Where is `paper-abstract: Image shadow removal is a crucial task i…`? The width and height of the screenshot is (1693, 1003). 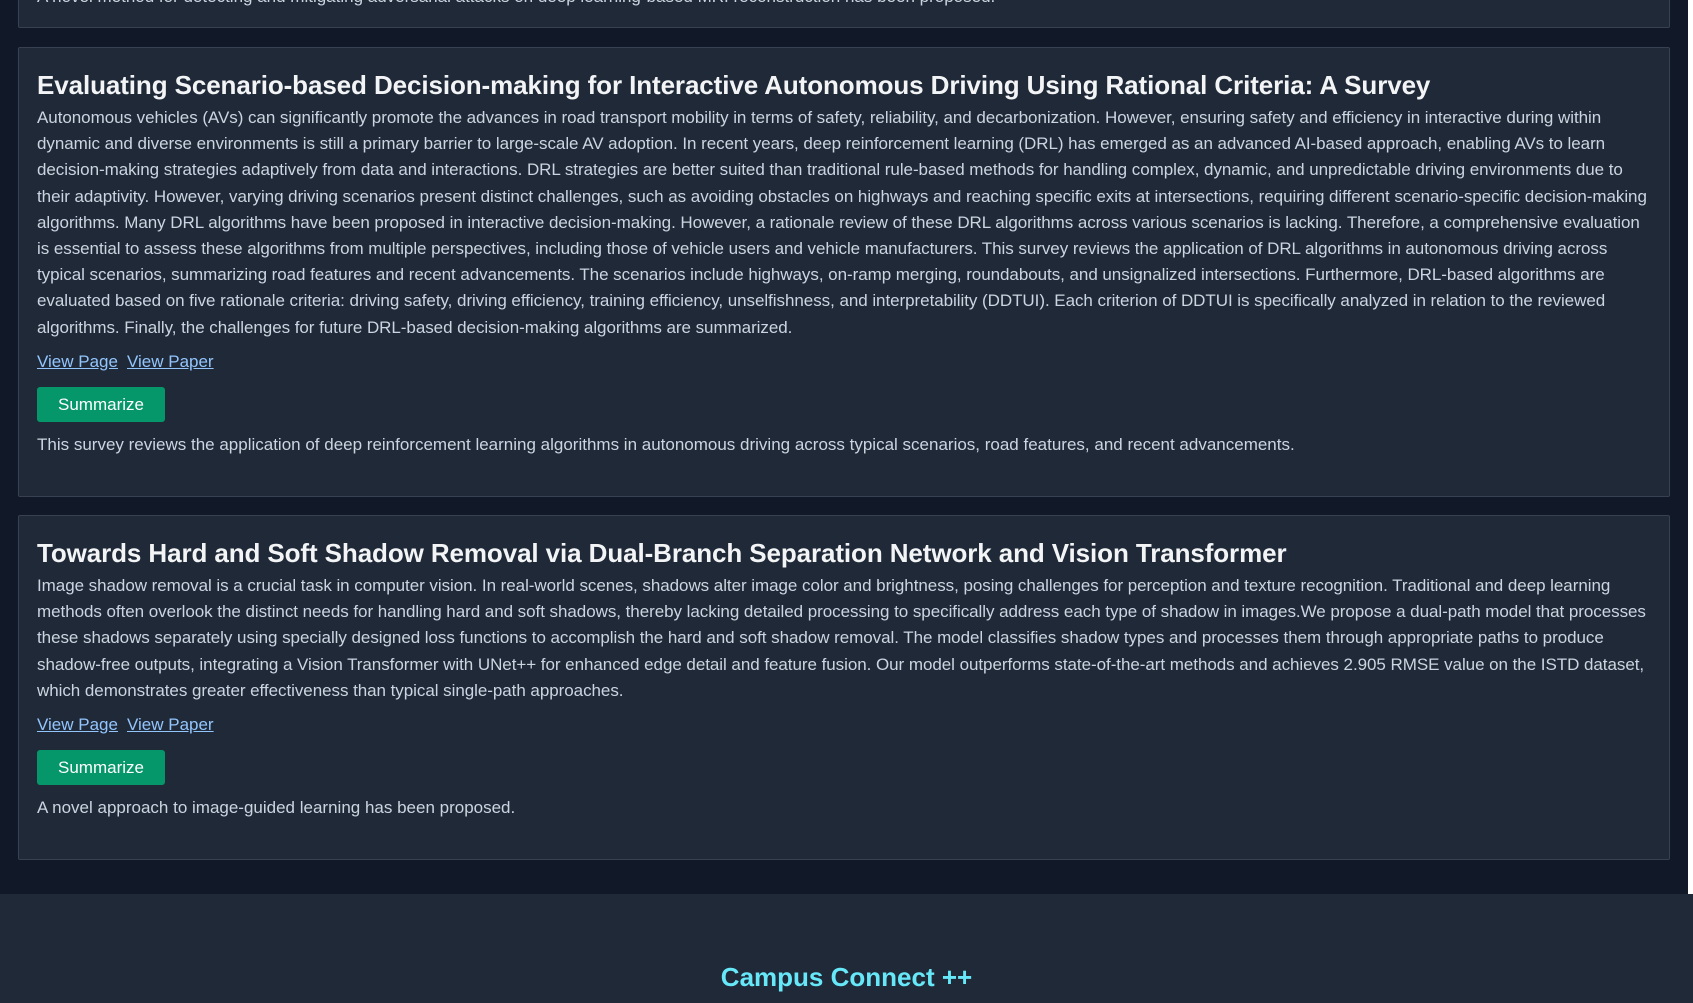 paper-abstract: Image shadow removal is a crucial task i… is located at coordinates (841, 638).